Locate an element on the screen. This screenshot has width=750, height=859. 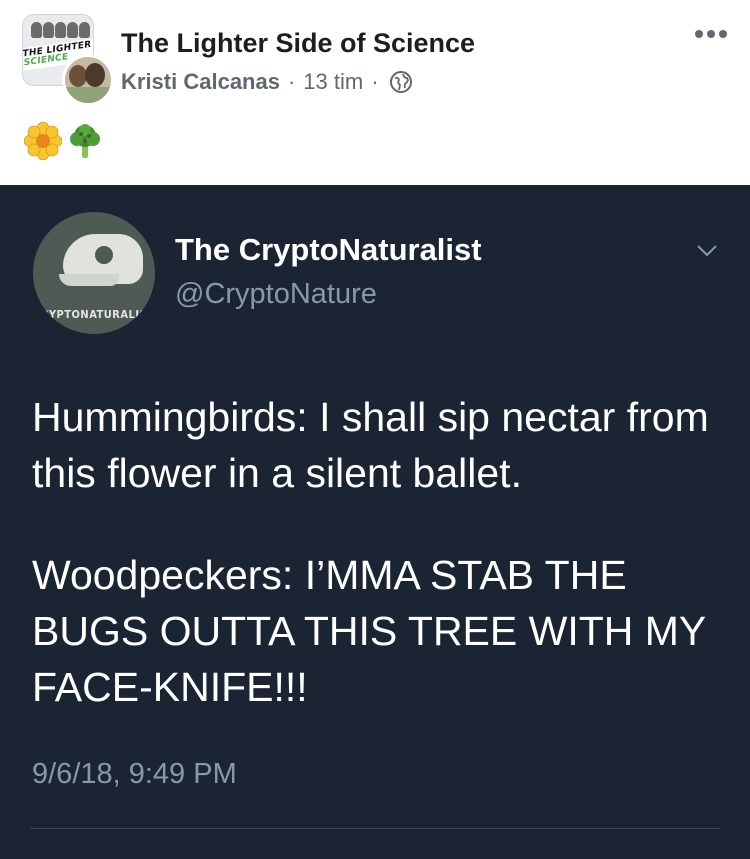
group-name-link: The Lighter Side of Science is located at coordinates (298, 43).